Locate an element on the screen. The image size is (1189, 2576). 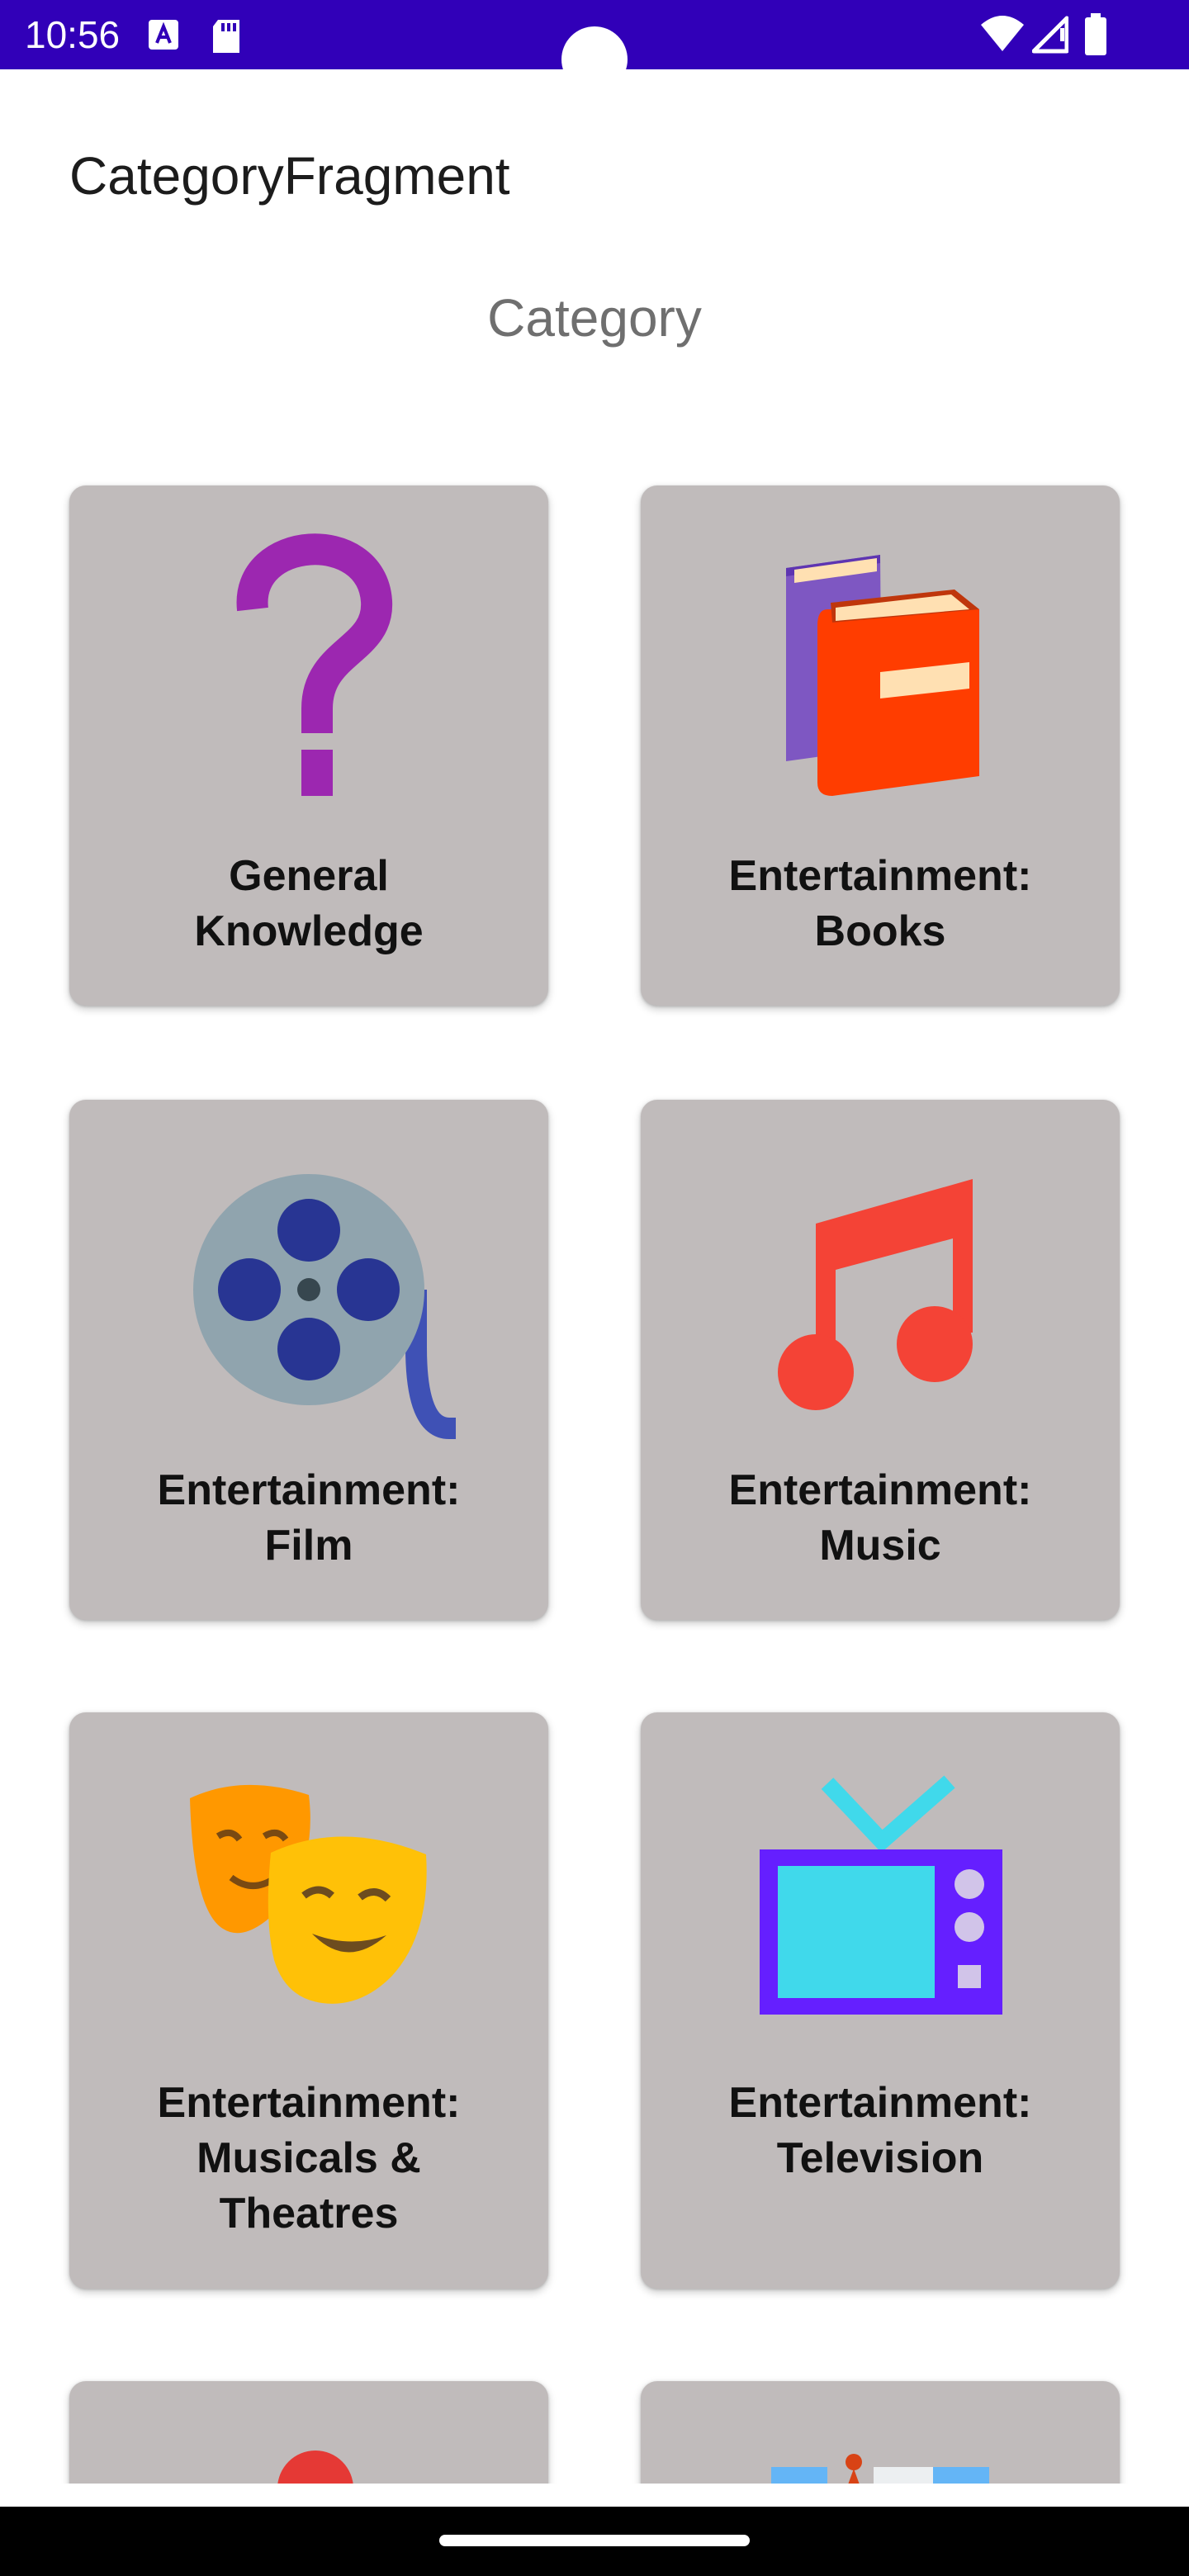
category-label: Entertainment: Books is located at coordinates (880, 903).